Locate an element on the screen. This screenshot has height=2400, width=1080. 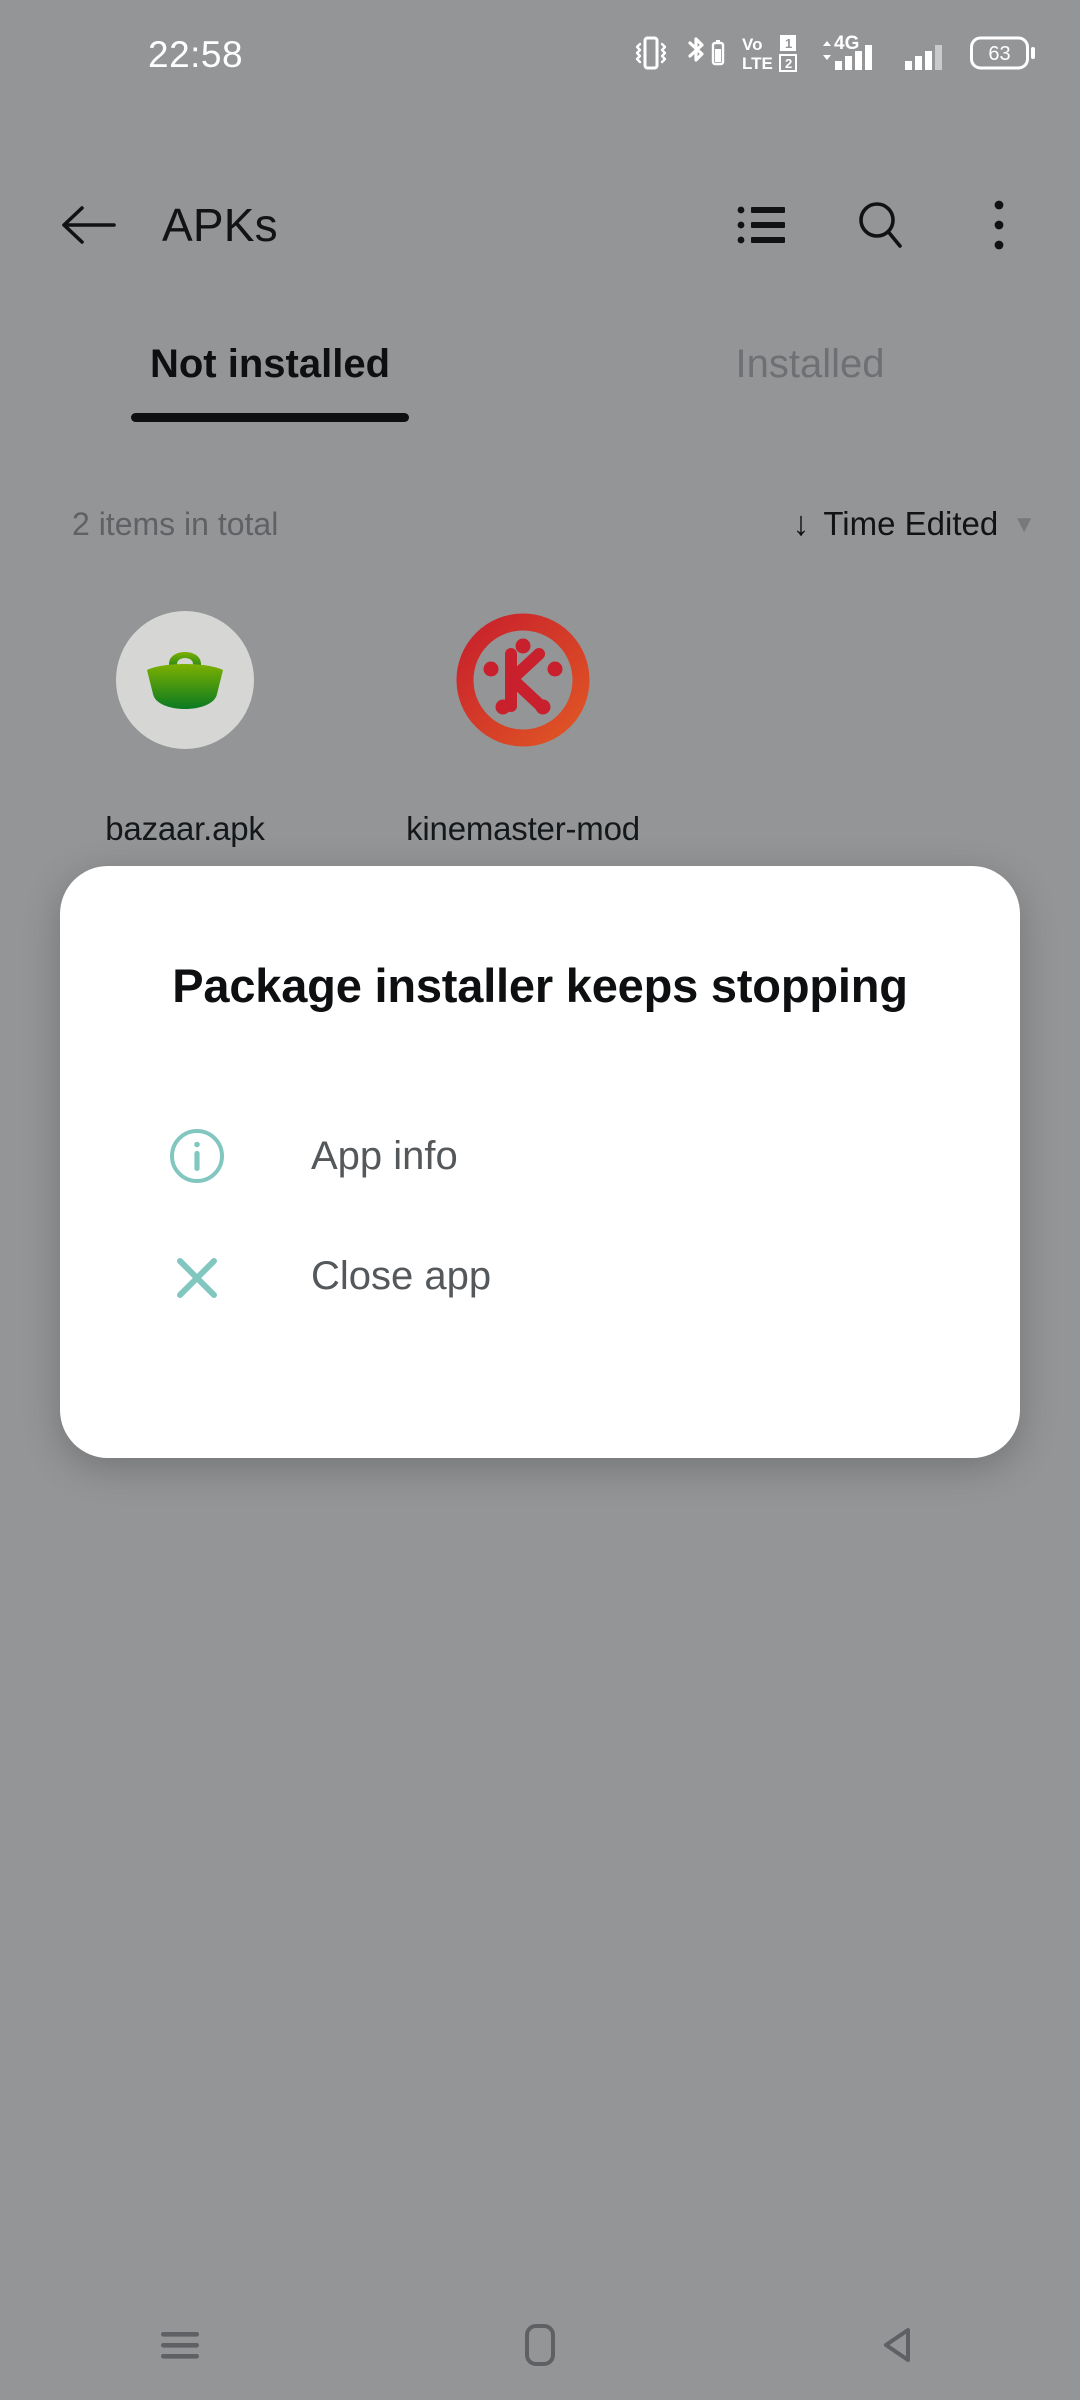
close-app-action: Close app is located at coordinates (540, 1276).